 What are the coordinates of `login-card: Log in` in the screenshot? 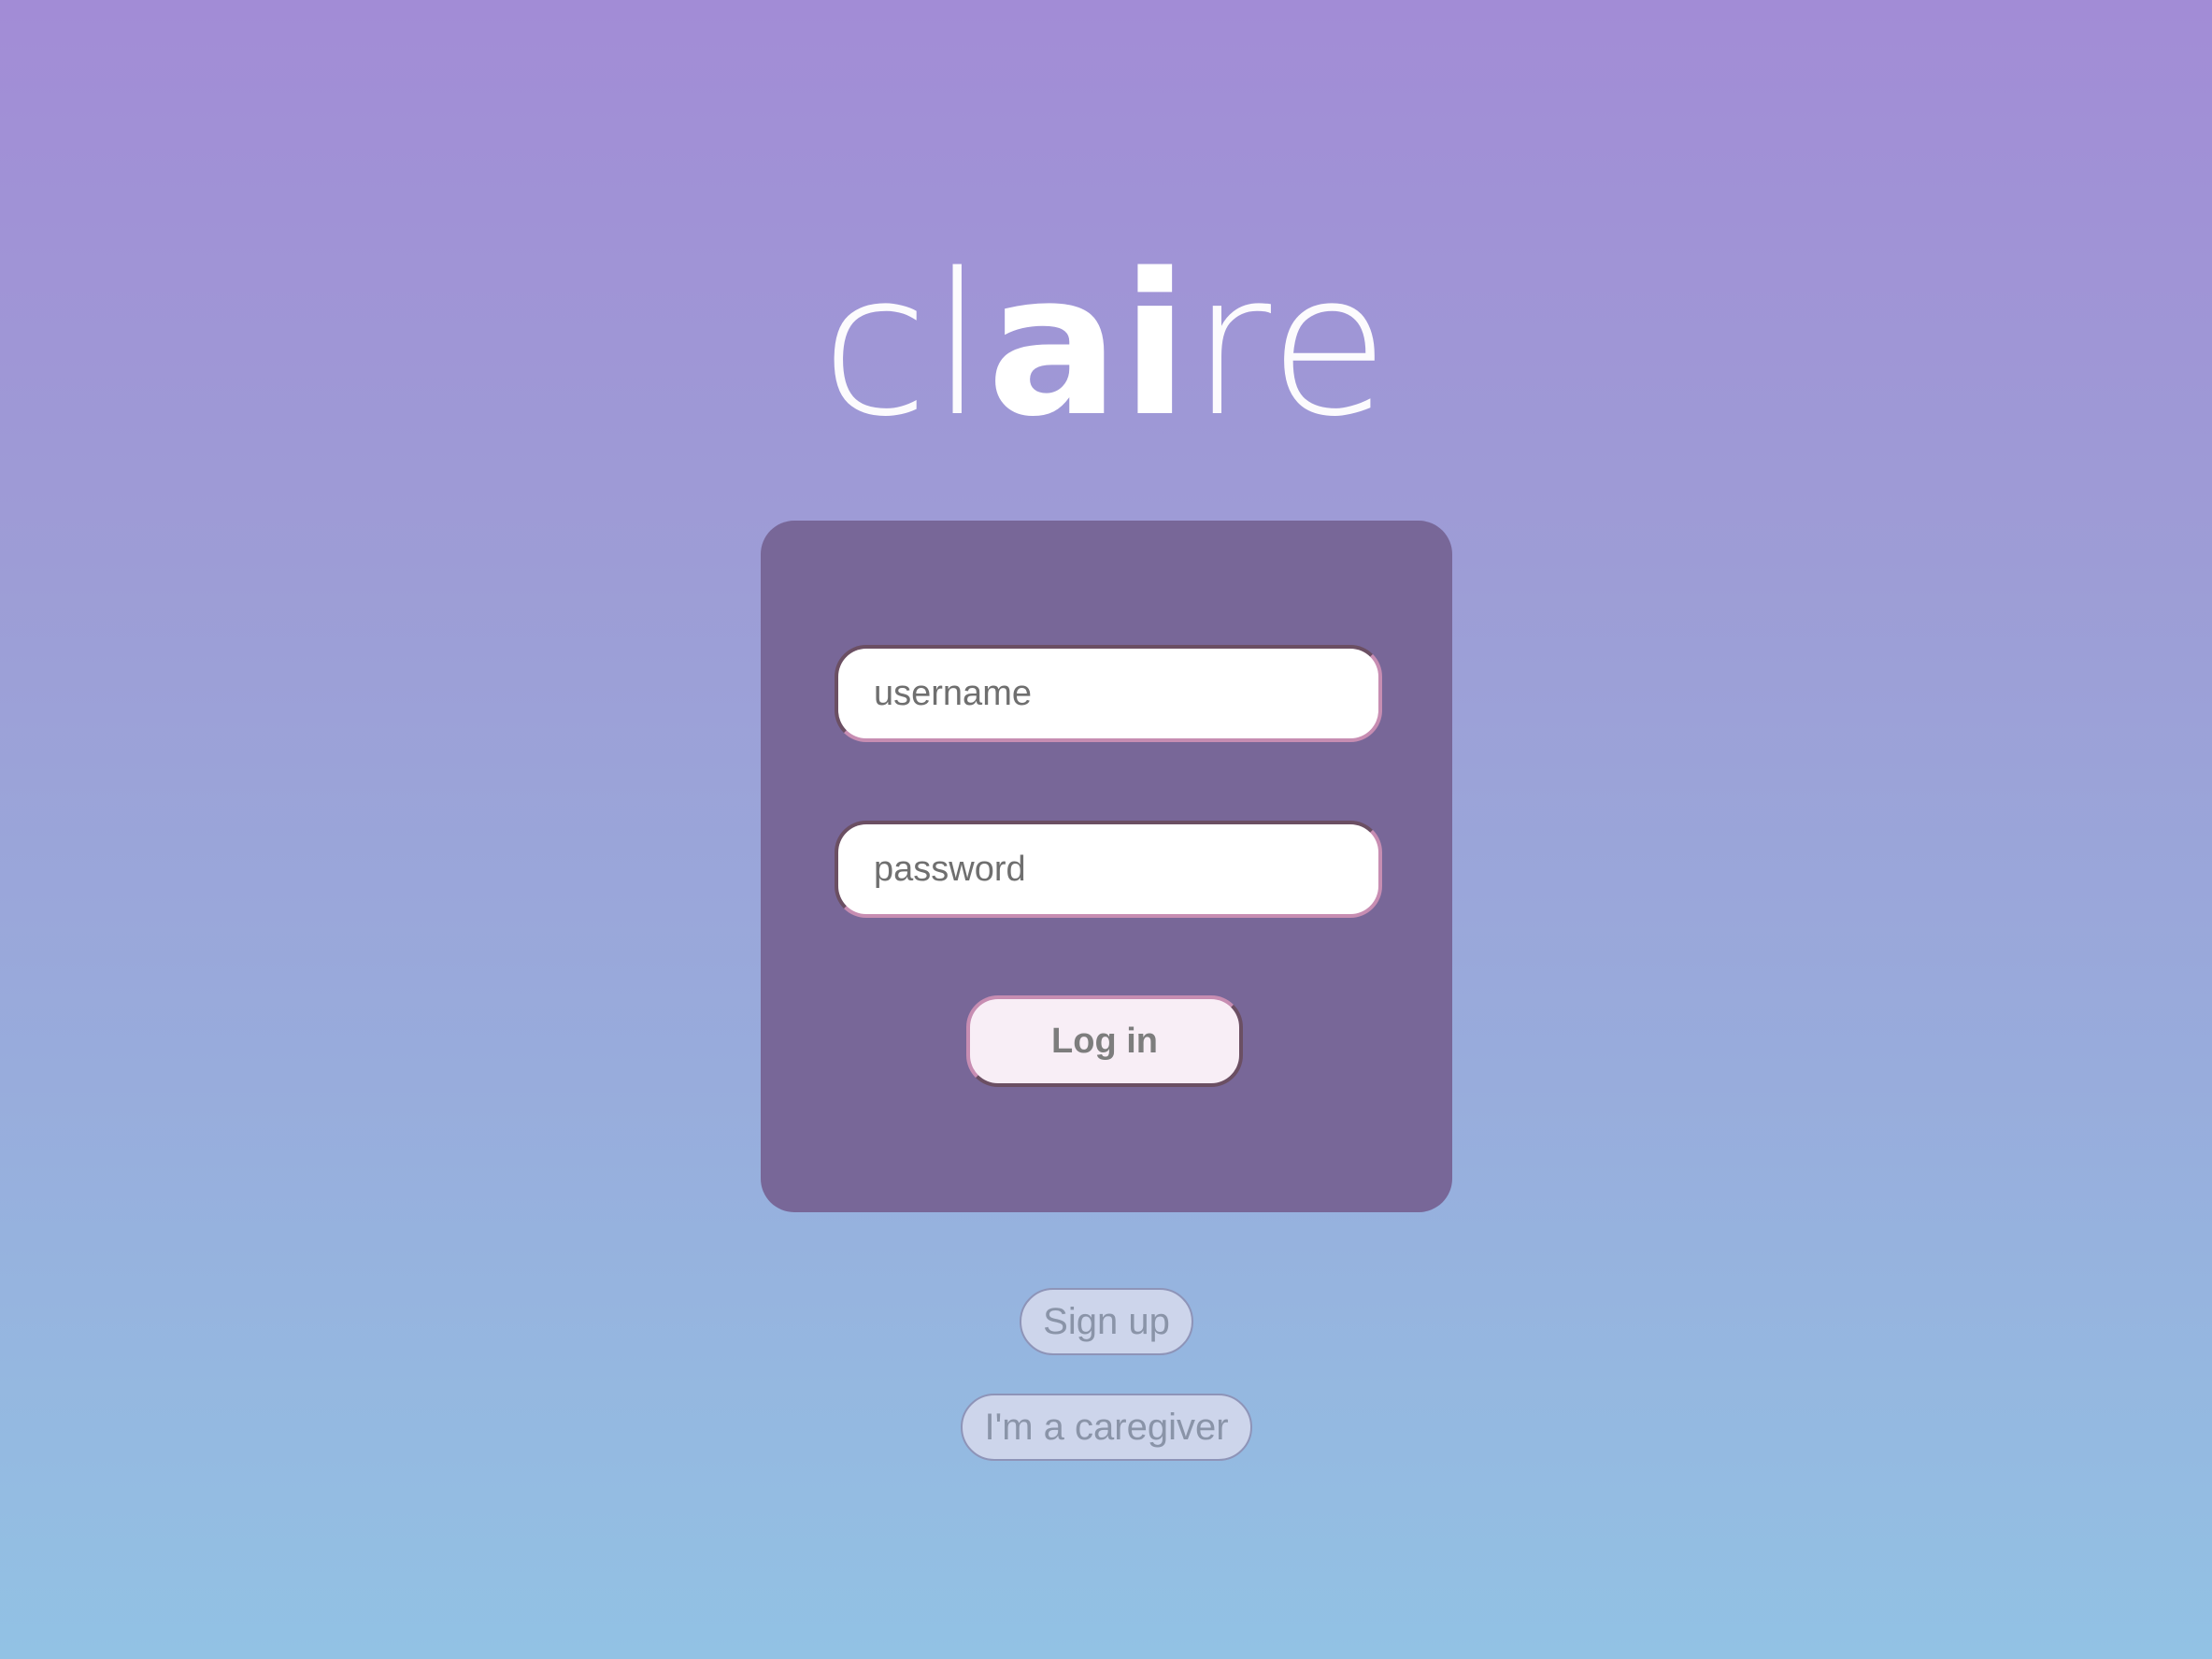 It's located at (1106, 866).